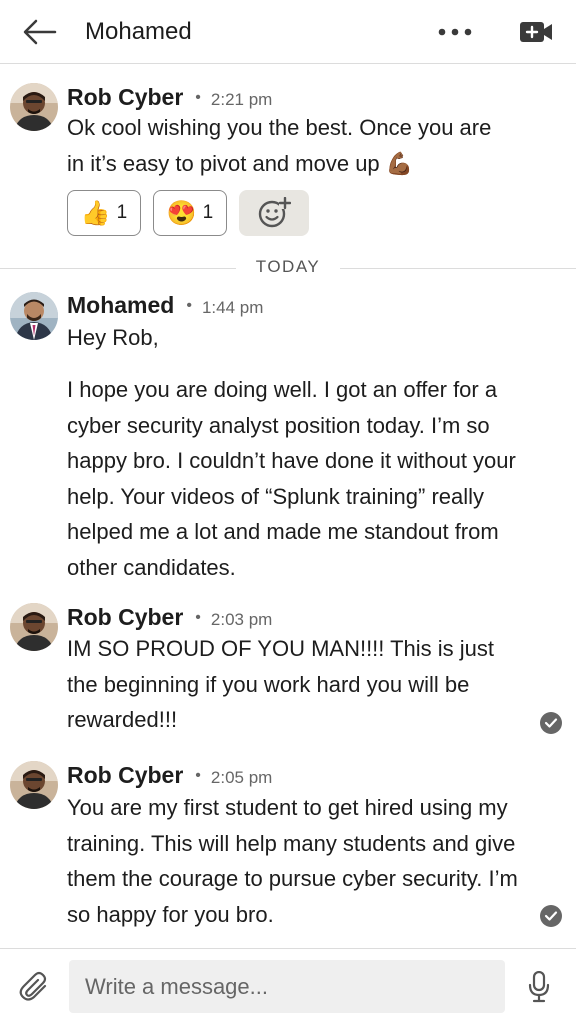  I want to click on reaction-thumbs-up: 👍 1, so click(104, 213).